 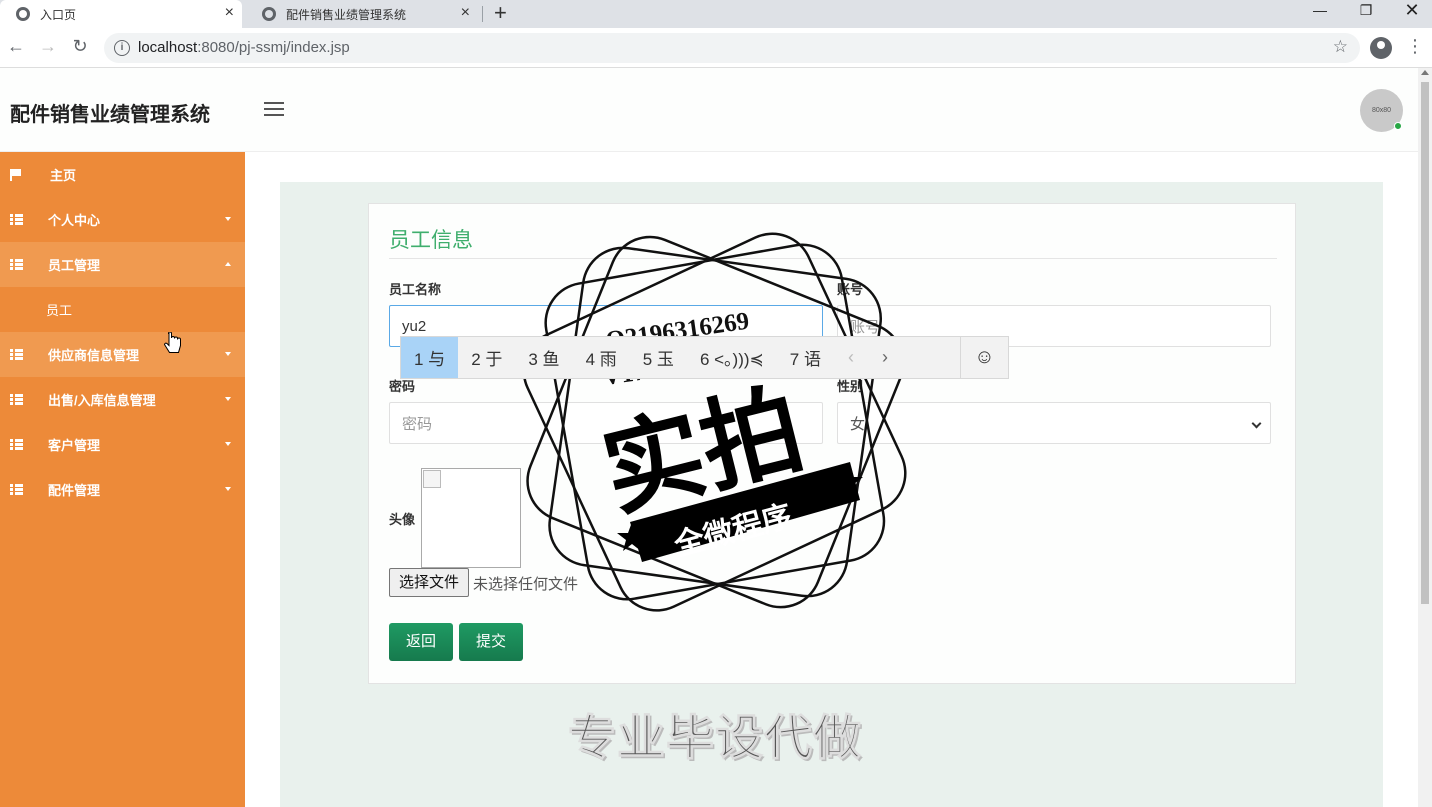 I want to click on tab-separator, so click(x=482, y=14).